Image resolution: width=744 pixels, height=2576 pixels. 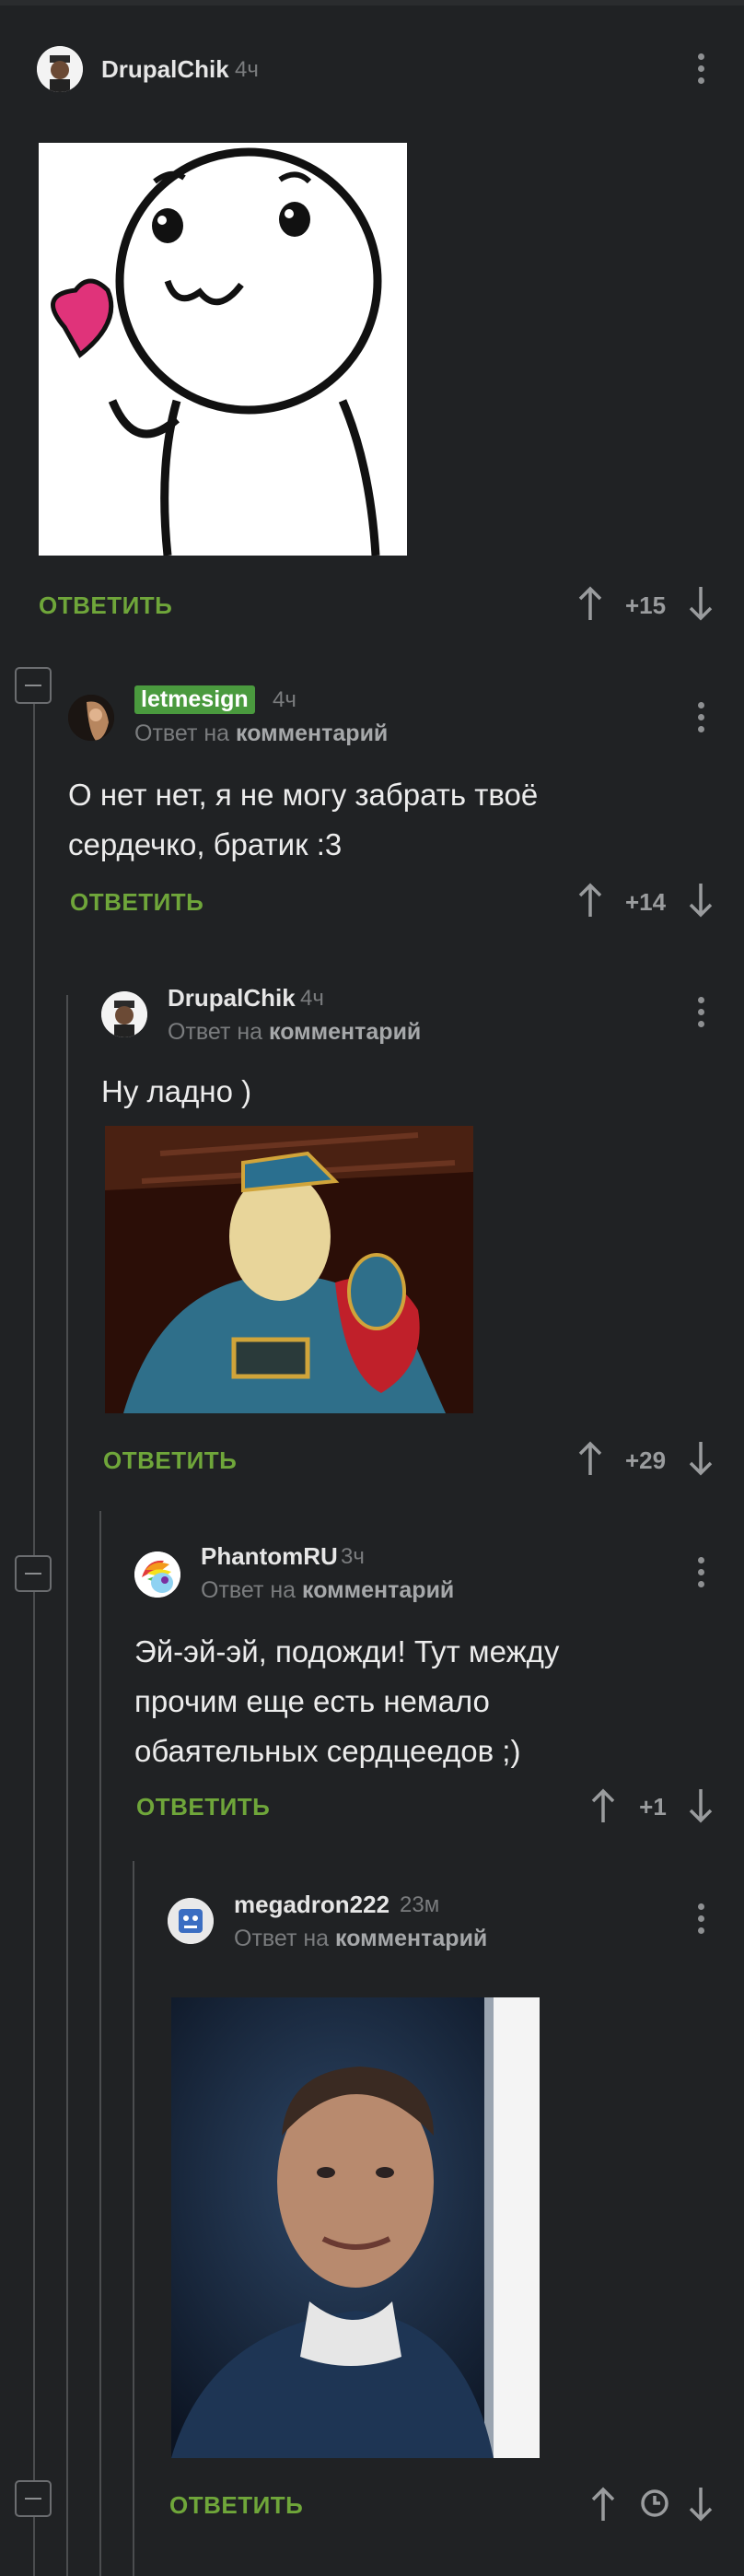 What do you see at coordinates (194, 699) in the screenshot?
I see `username-badge: letmesign` at bounding box center [194, 699].